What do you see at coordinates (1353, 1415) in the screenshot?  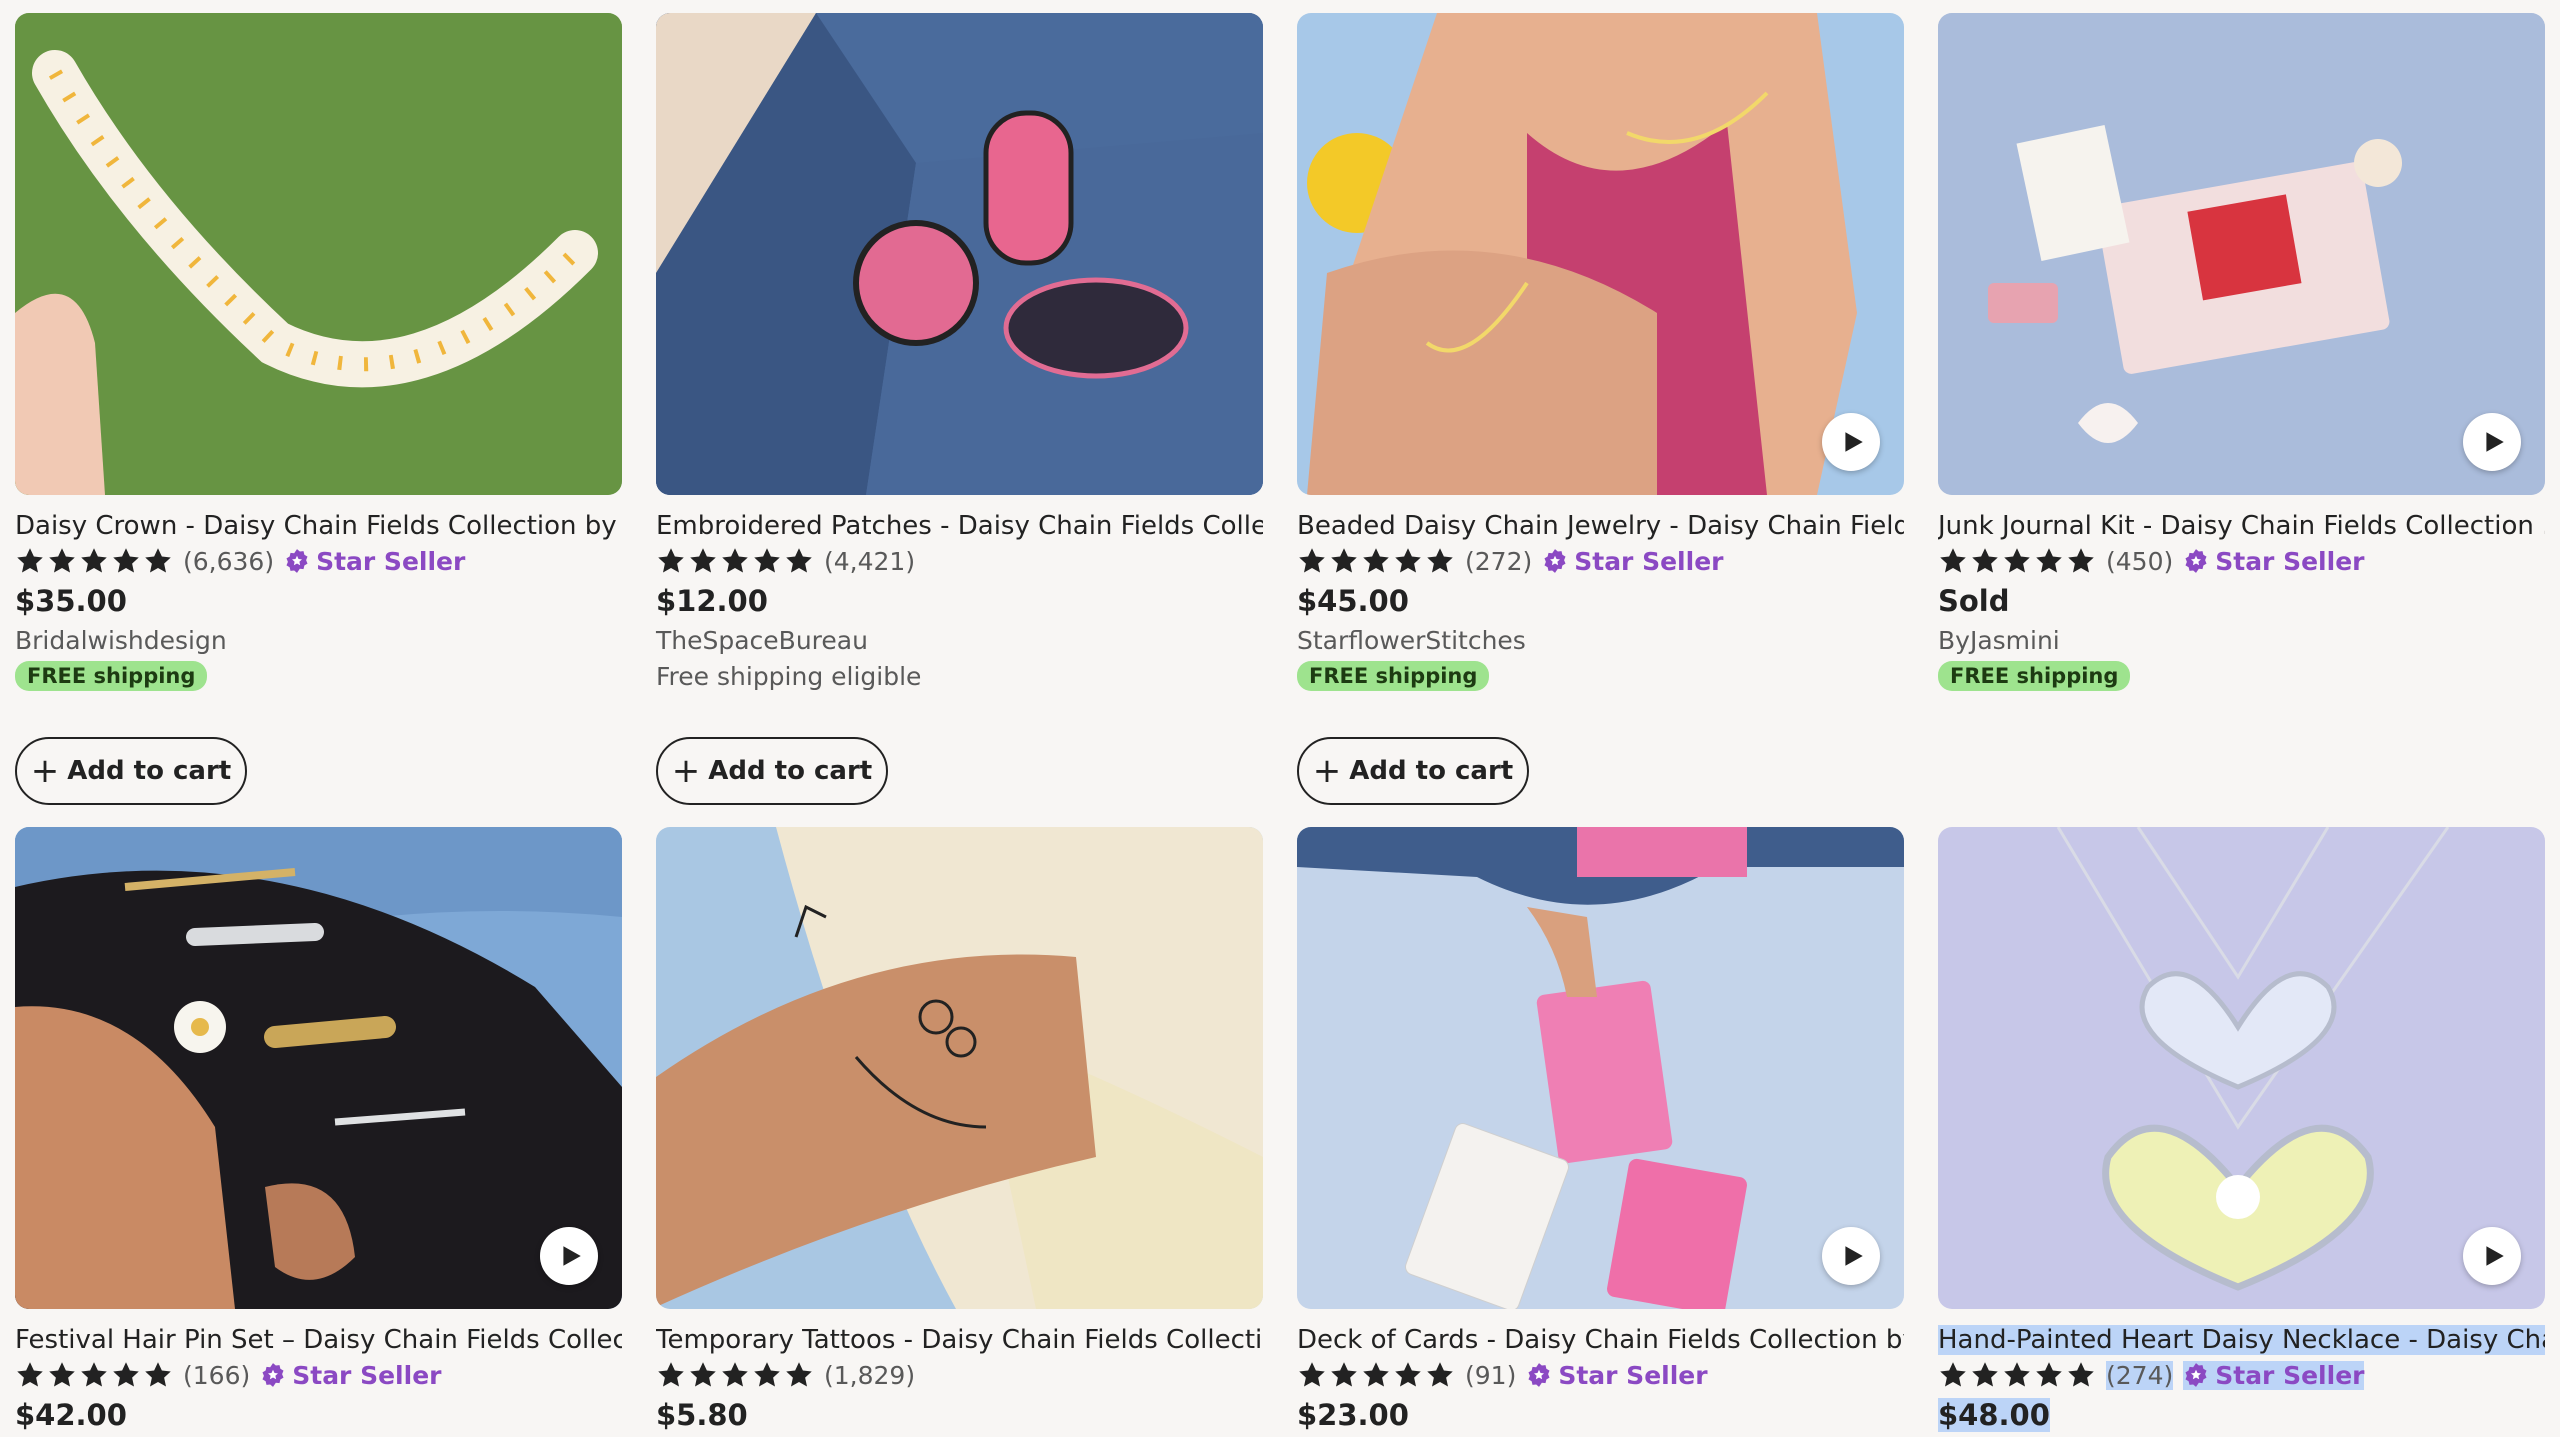 I see `listing-price: $23.00` at bounding box center [1353, 1415].